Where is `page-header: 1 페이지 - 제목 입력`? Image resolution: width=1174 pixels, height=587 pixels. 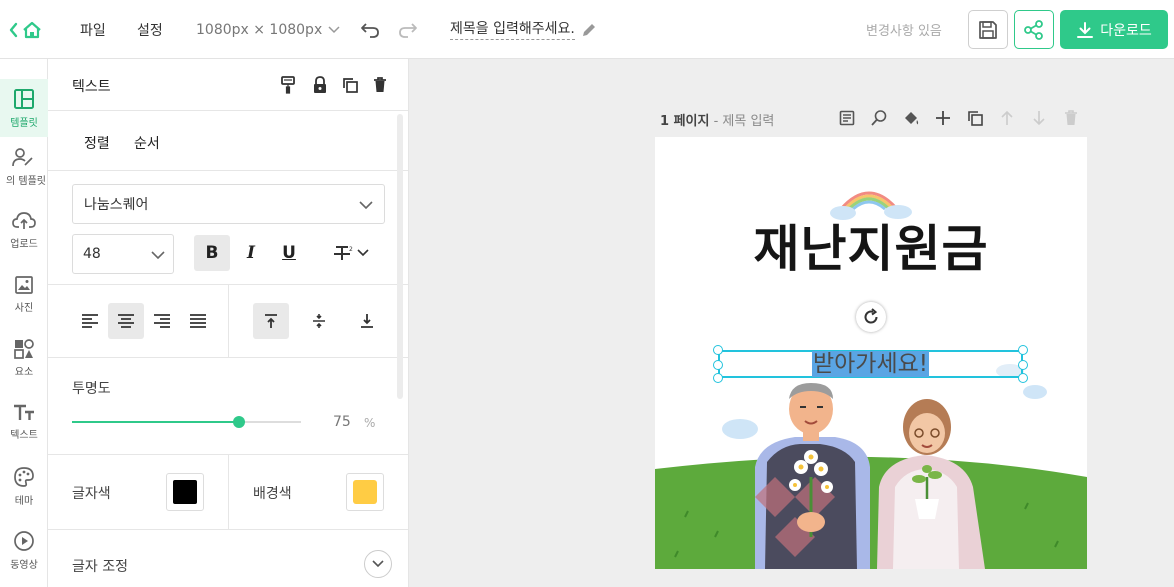 page-header: 1 페이지 - 제목 입력 is located at coordinates (717, 119).